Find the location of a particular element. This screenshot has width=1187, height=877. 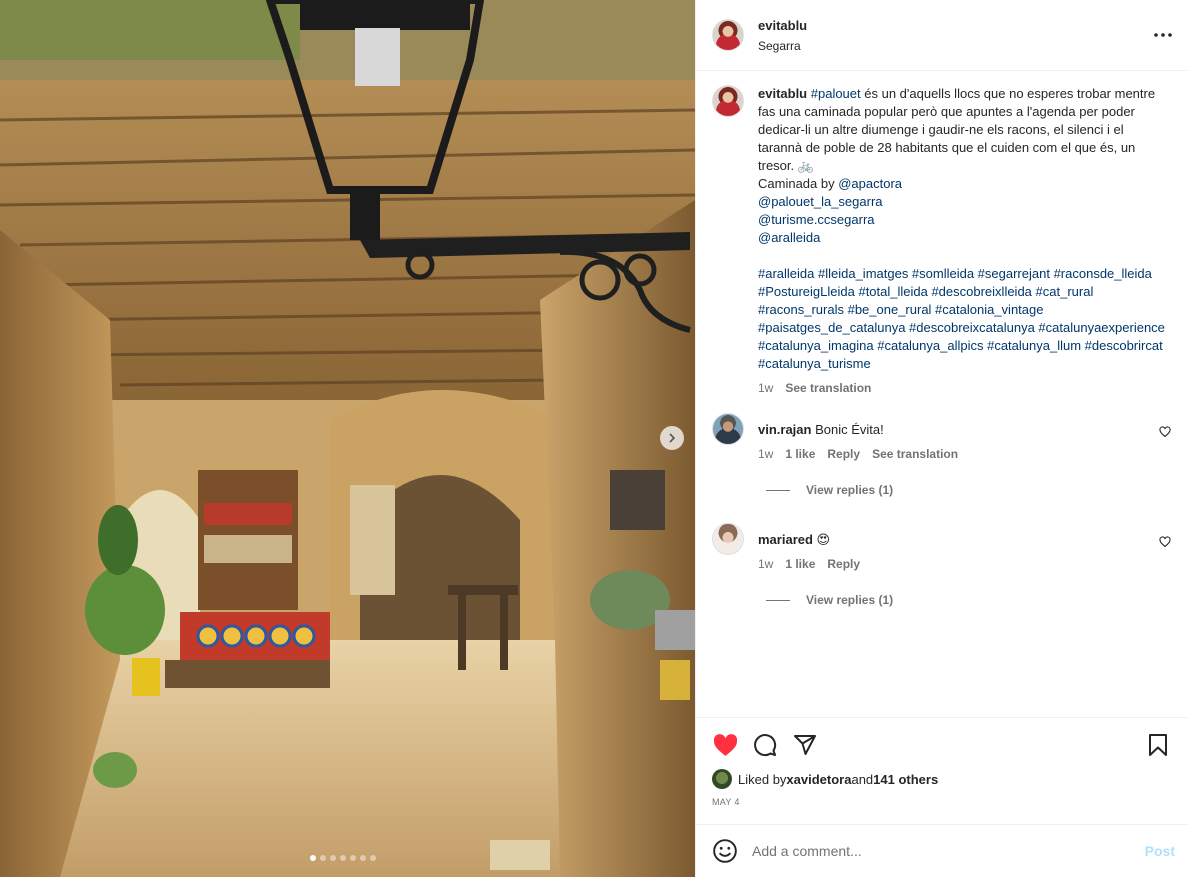

like-button is located at coordinates (725, 745).